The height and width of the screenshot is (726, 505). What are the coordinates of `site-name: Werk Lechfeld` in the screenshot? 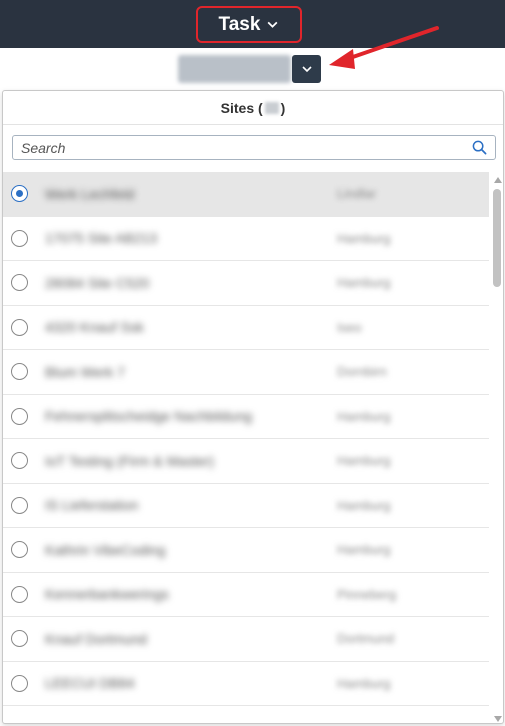 It's located at (90, 193).